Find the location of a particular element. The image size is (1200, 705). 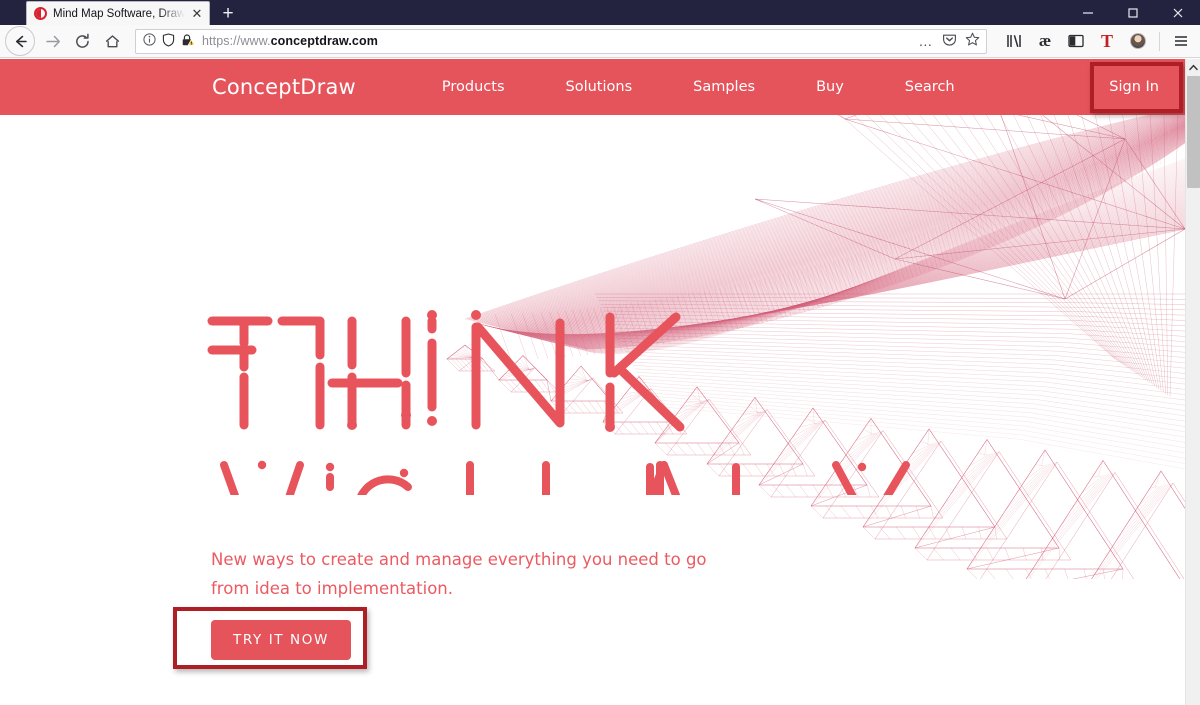

page-scrollbar is located at coordinates (1192, 382).